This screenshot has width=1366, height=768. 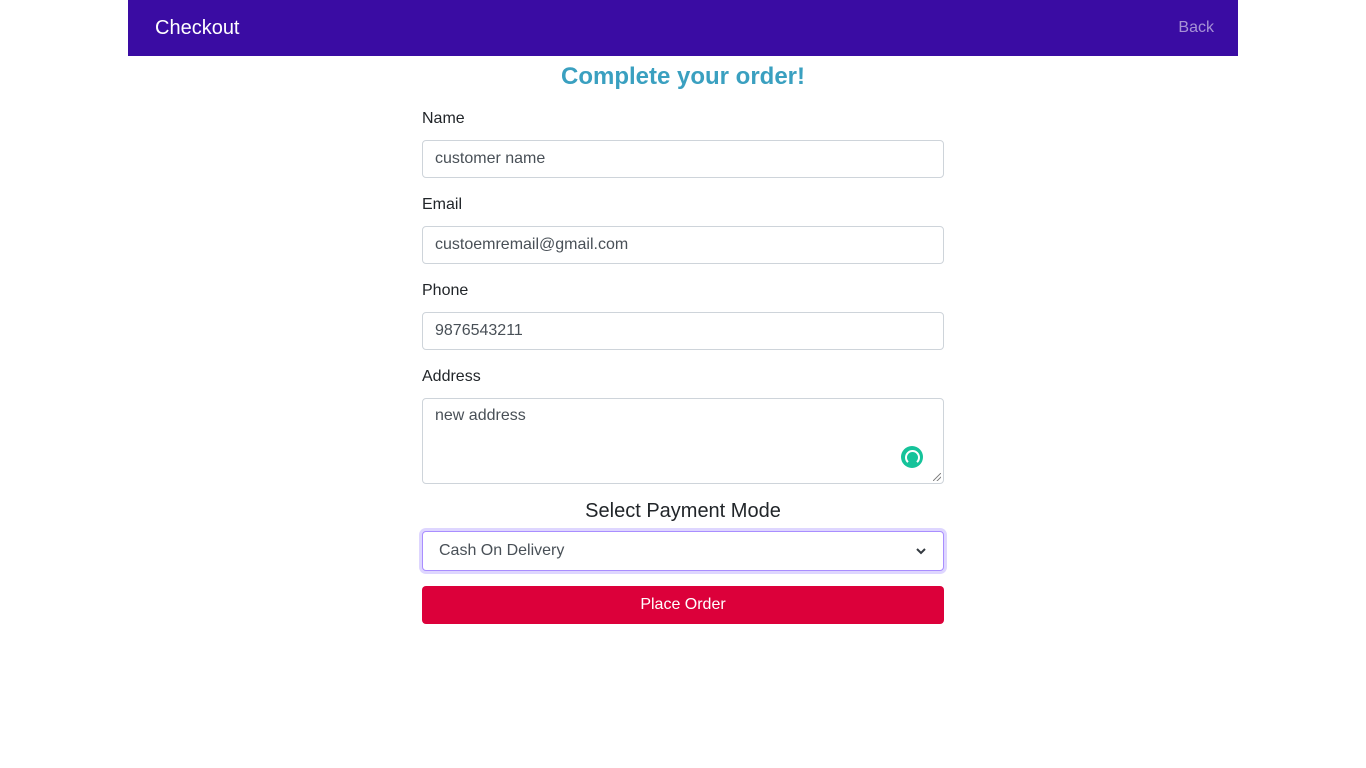 I want to click on name-input-value: customer name, so click(x=490, y=158).